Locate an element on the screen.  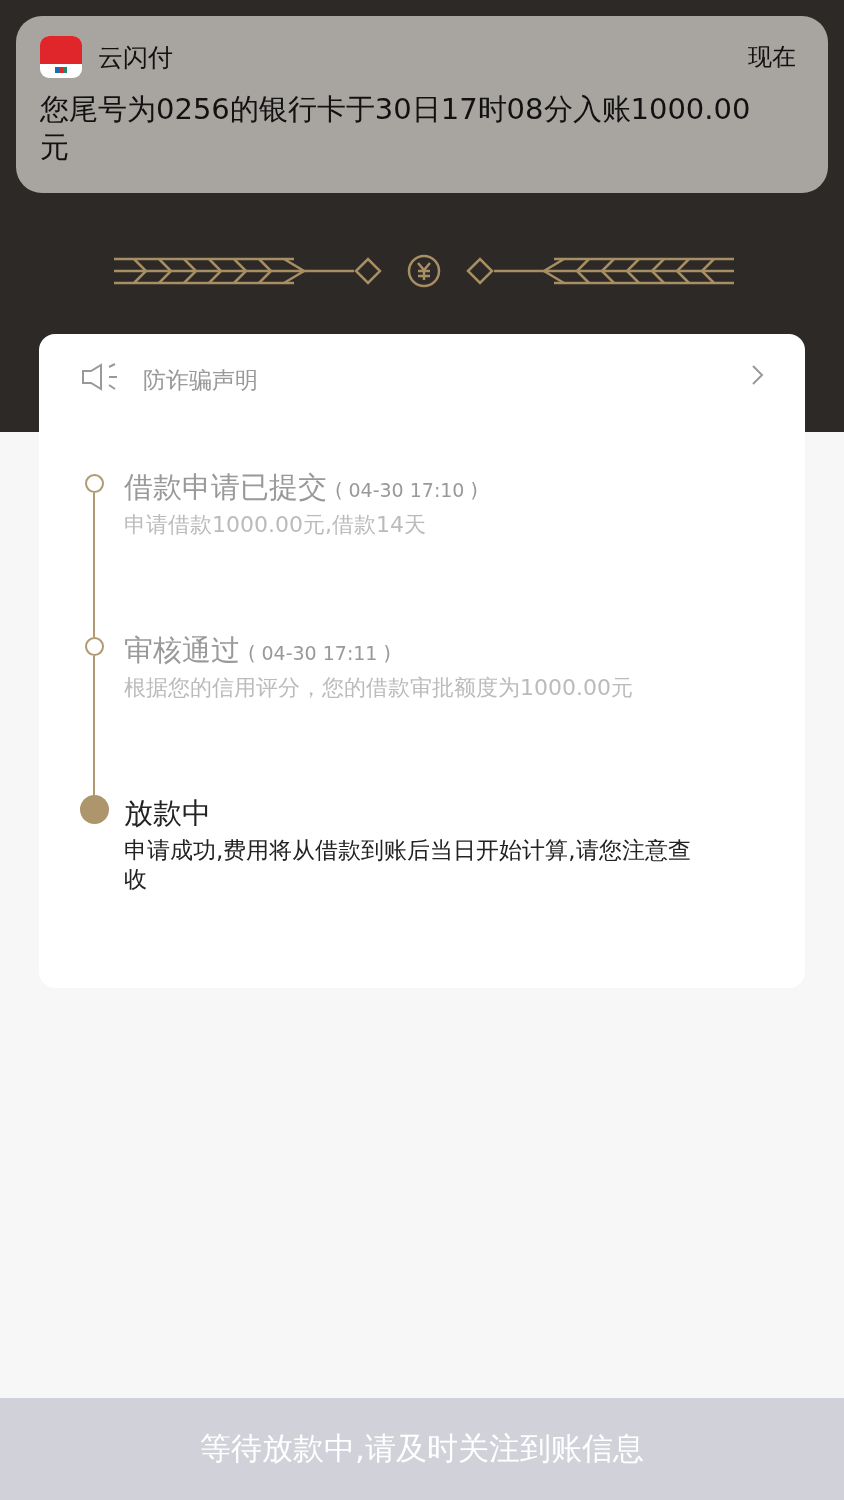
step-time: ( 04-30 17:11 ) is located at coordinates (319, 653).